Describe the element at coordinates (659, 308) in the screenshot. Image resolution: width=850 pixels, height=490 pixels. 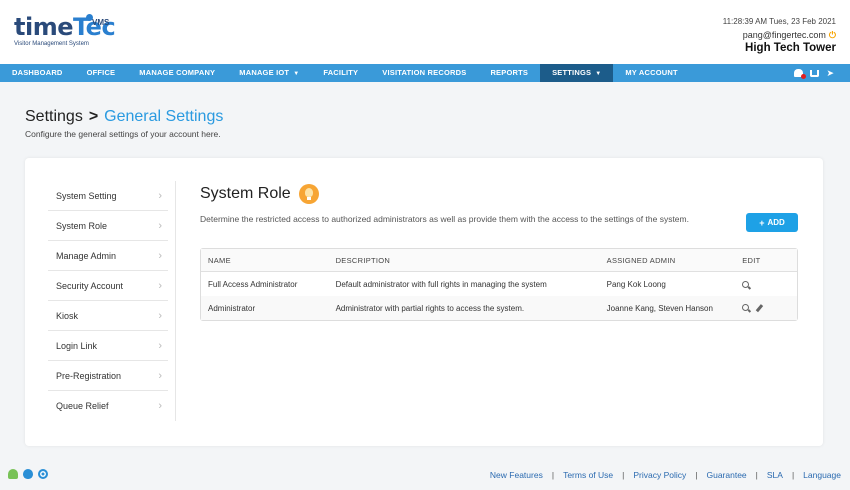
I see `cell-assigned-admin: Joanne Kang, Steven Hanson` at that location.